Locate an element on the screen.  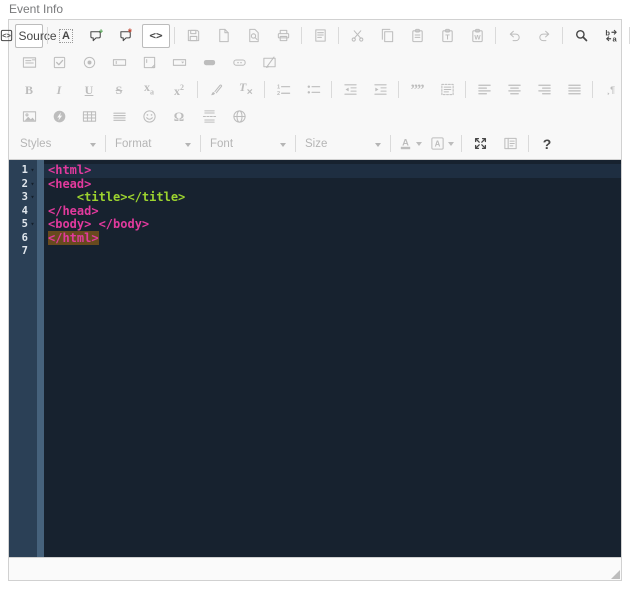
text-field-icon is located at coordinates (119, 62).